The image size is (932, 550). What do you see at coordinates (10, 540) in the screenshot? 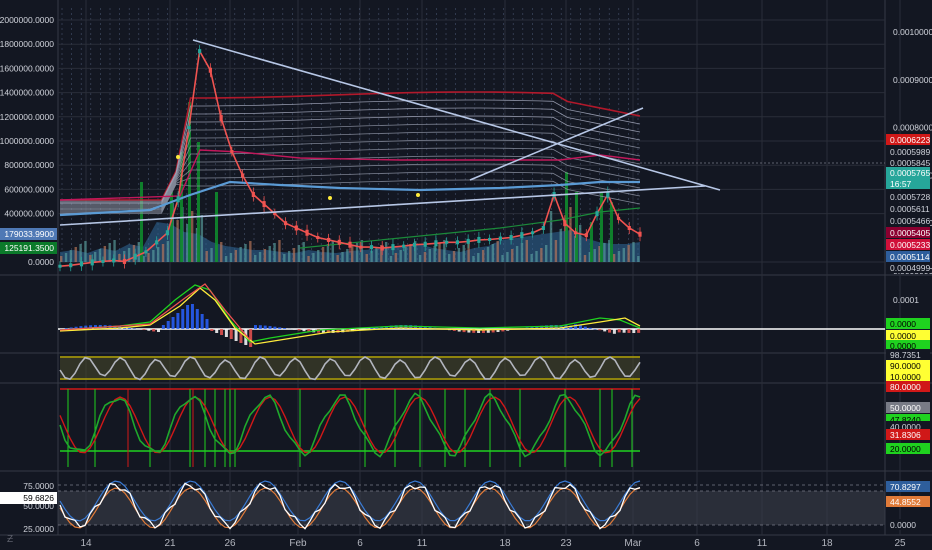
I see `tradingview-logo-icon: Ƶ` at bounding box center [10, 540].